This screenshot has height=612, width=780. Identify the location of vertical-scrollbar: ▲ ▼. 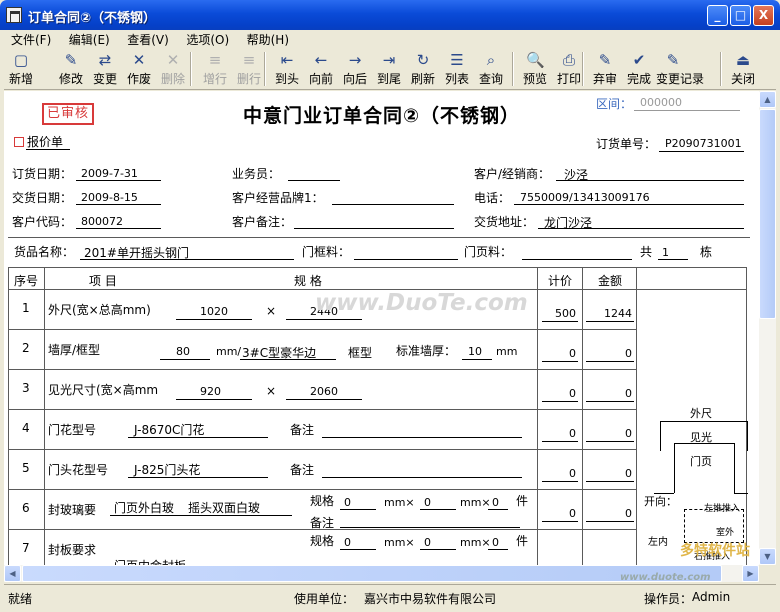
(767, 328).